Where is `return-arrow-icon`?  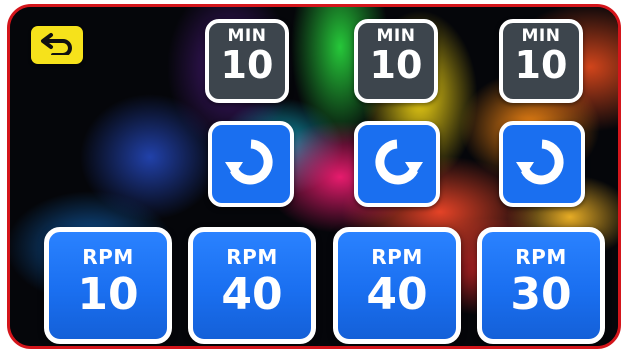
return-arrow-icon is located at coordinates (57, 45).